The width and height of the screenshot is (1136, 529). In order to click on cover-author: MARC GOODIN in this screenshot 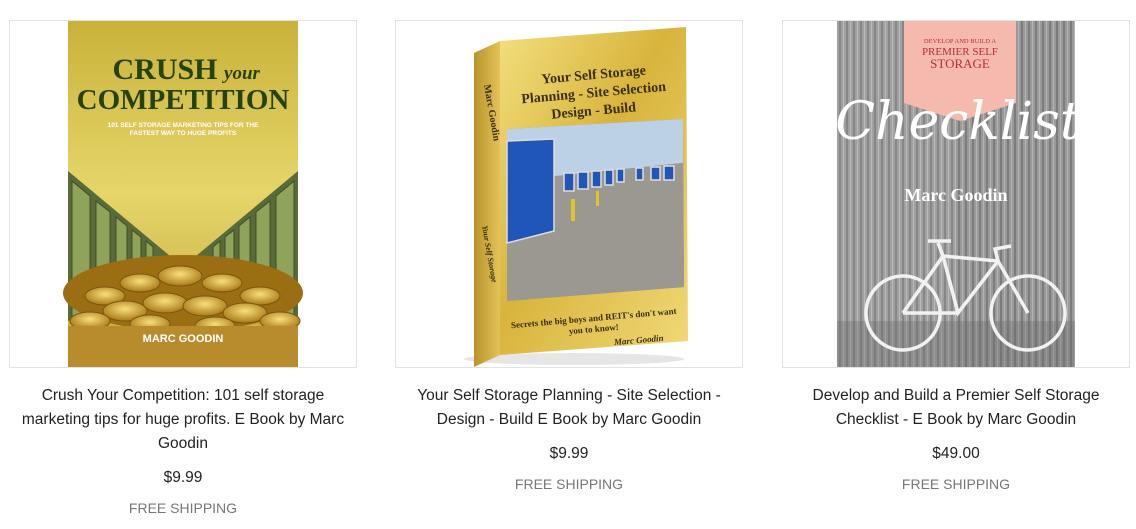, I will do `click(183, 339)`.